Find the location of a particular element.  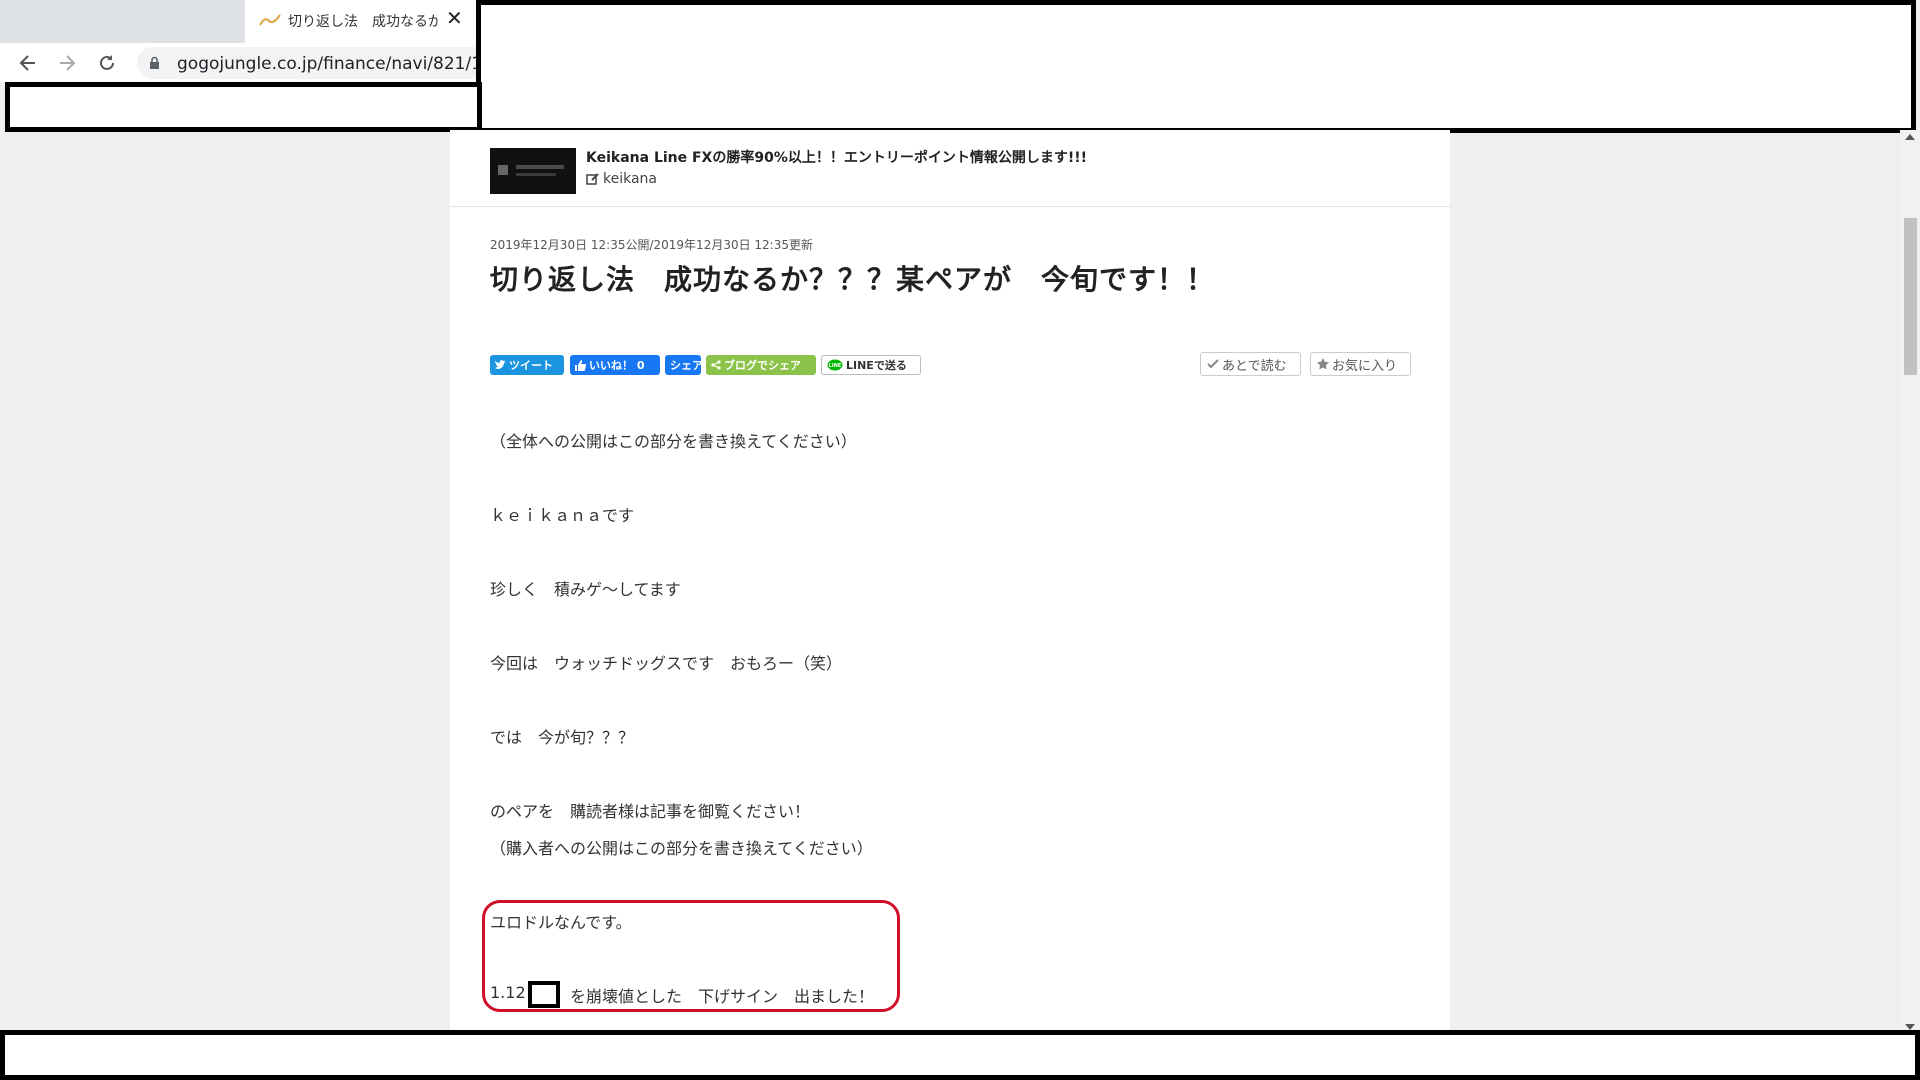

tab-bar: 切り返し法 成功なるか ✕ is located at coordinates (240, 21).